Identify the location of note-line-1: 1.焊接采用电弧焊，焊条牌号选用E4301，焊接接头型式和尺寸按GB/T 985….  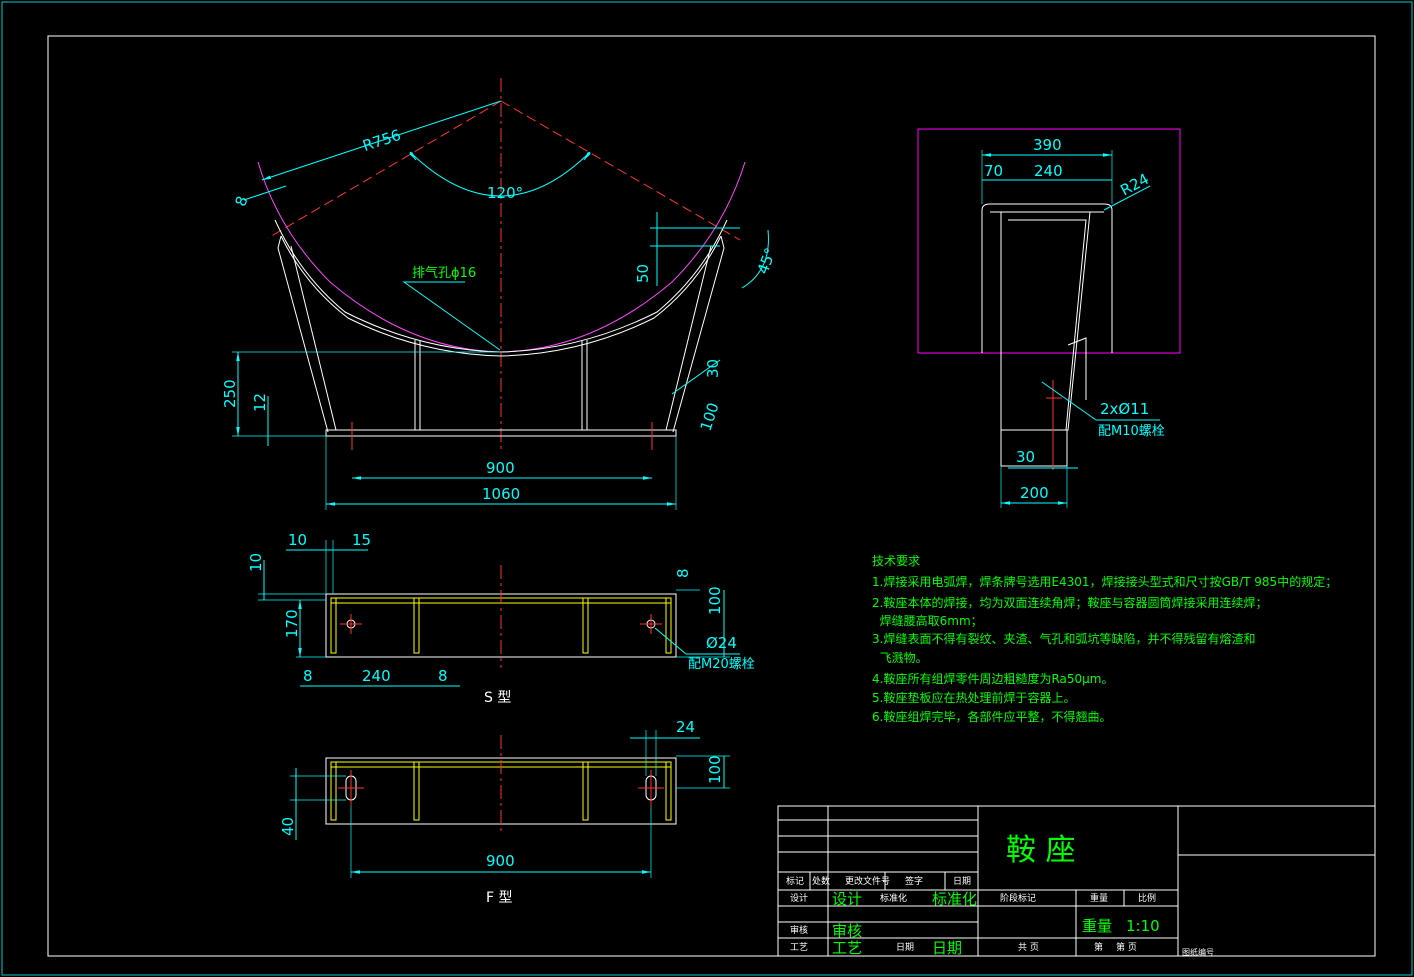
(1104, 581).